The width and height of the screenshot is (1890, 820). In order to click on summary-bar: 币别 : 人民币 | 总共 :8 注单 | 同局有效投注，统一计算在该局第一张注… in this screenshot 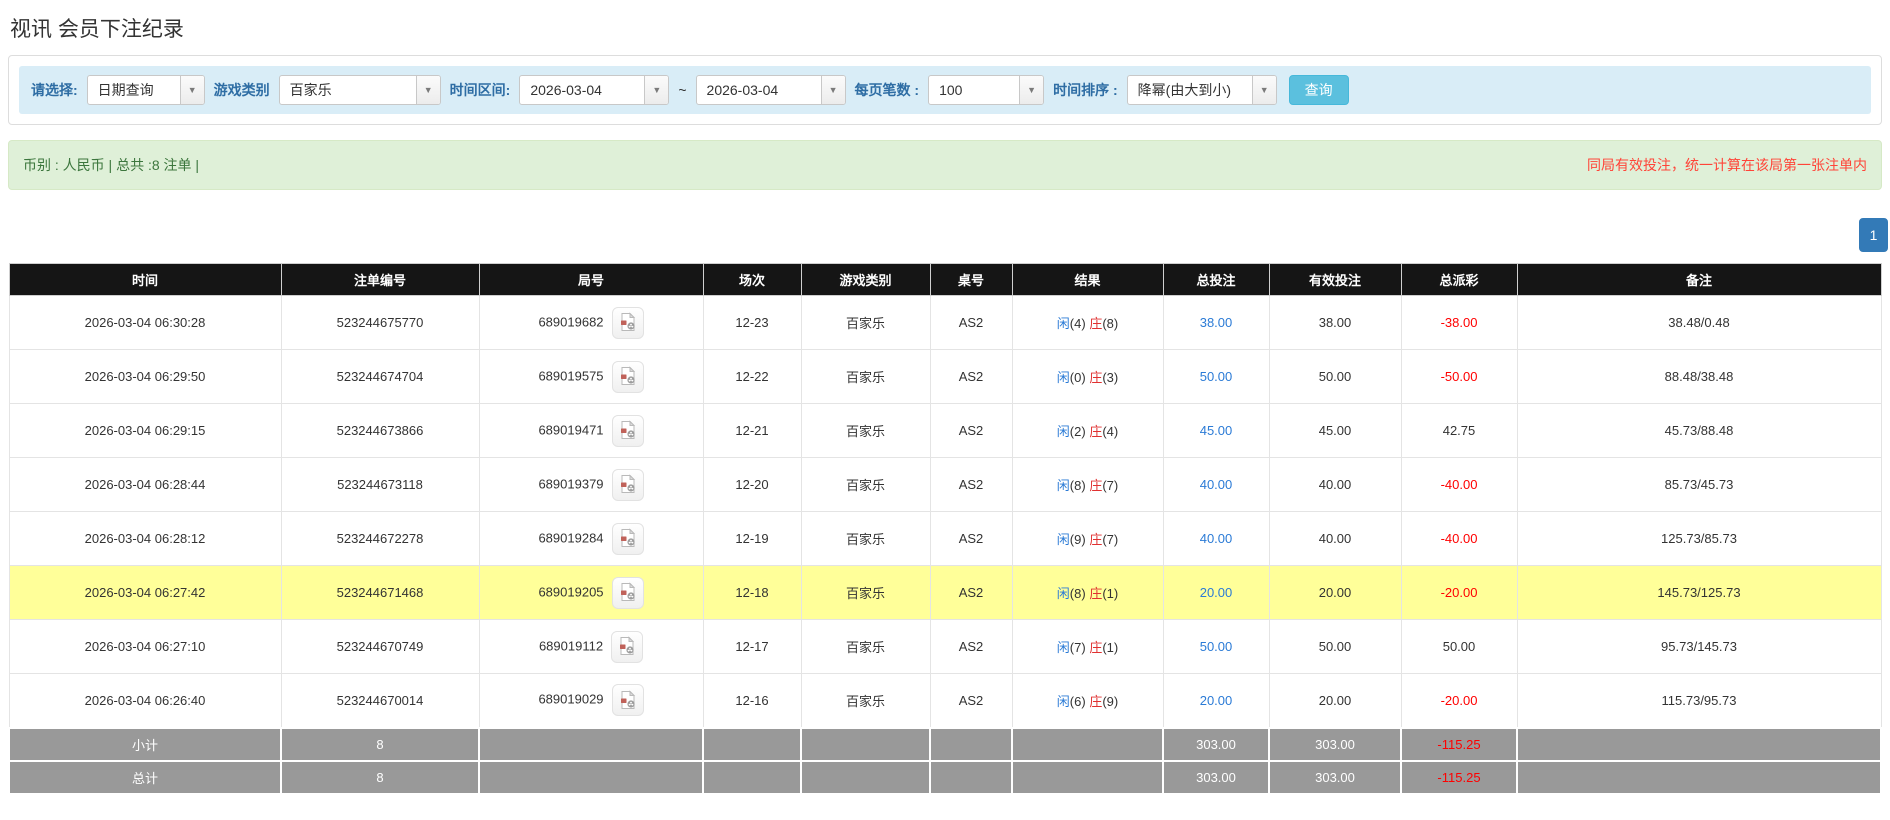, I will do `click(945, 165)`.